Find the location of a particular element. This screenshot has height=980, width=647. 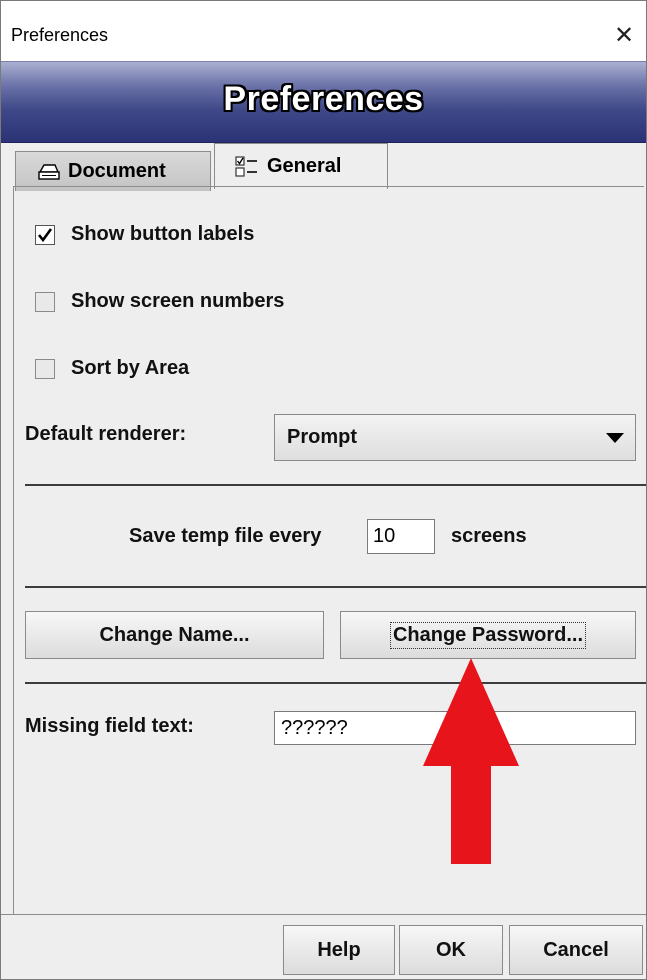

window-title: Preferences is located at coordinates (60, 35).